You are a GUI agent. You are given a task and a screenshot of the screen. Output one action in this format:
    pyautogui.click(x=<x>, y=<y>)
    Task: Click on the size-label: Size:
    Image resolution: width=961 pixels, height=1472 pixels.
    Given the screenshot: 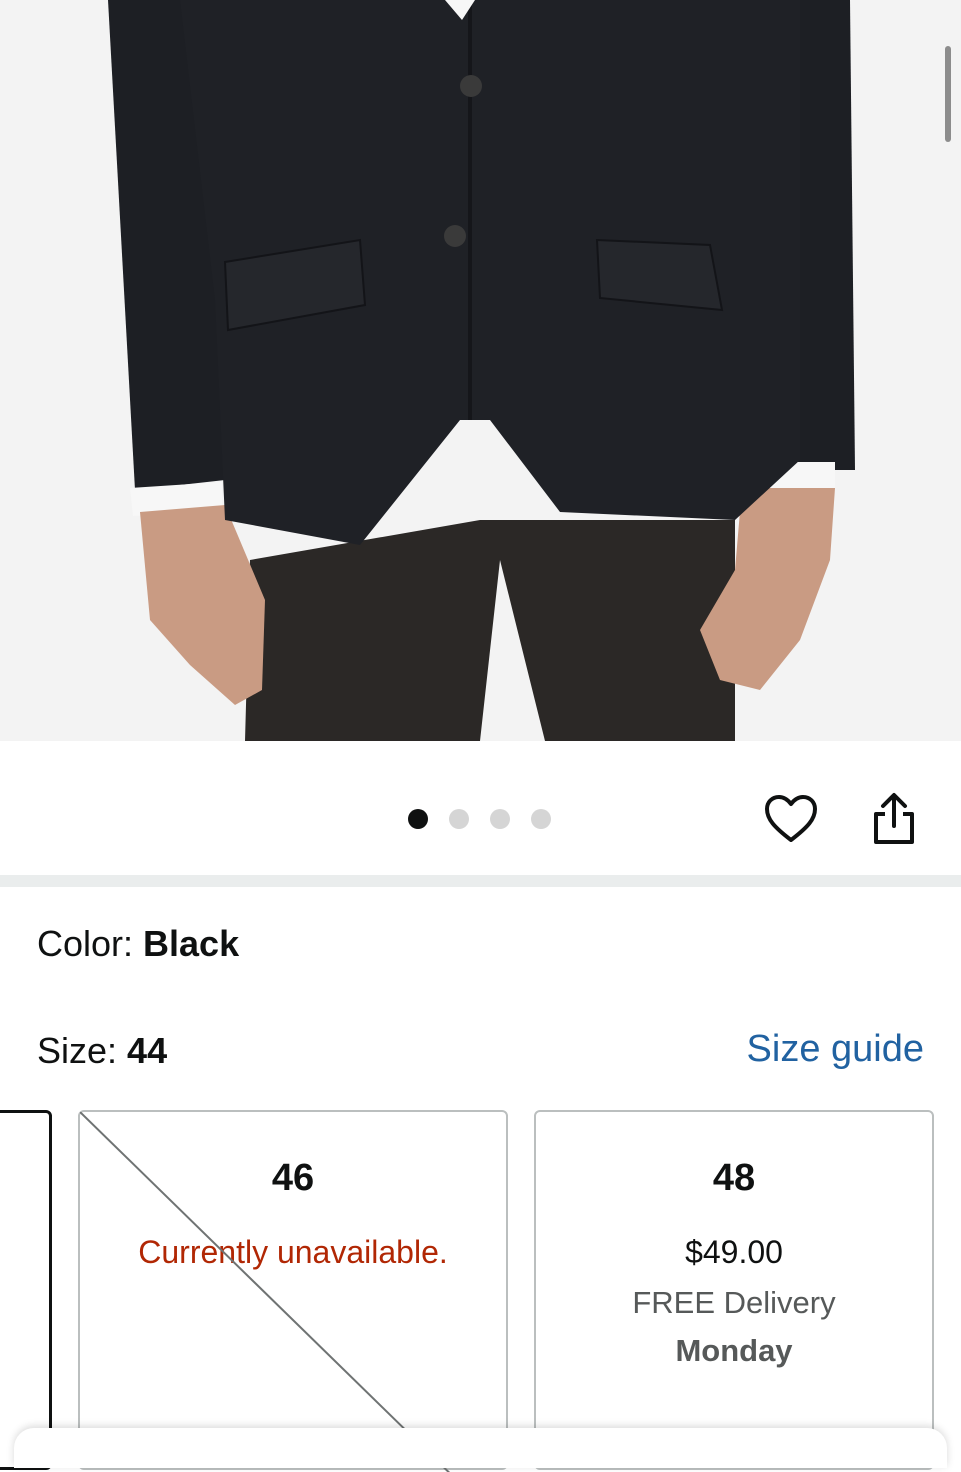 What is the action you would take?
    pyautogui.click(x=82, y=1050)
    